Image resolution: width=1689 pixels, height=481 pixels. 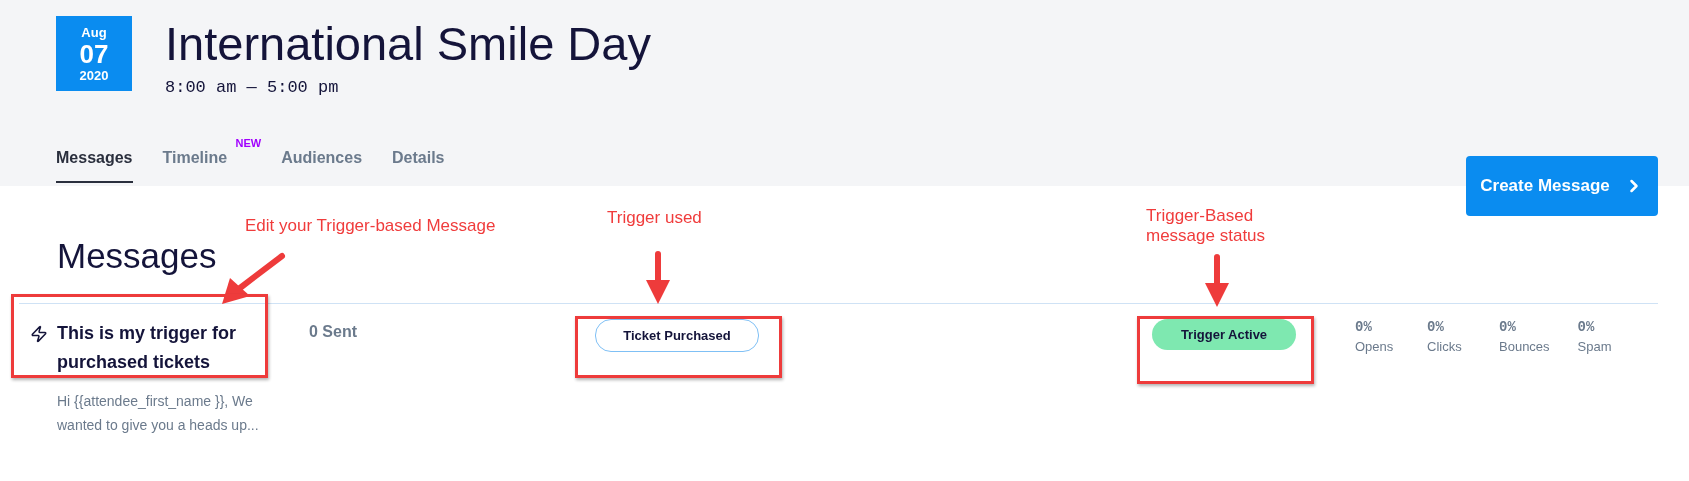 What do you see at coordinates (408, 44) in the screenshot?
I see `event-title: International Smile Day` at bounding box center [408, 44].